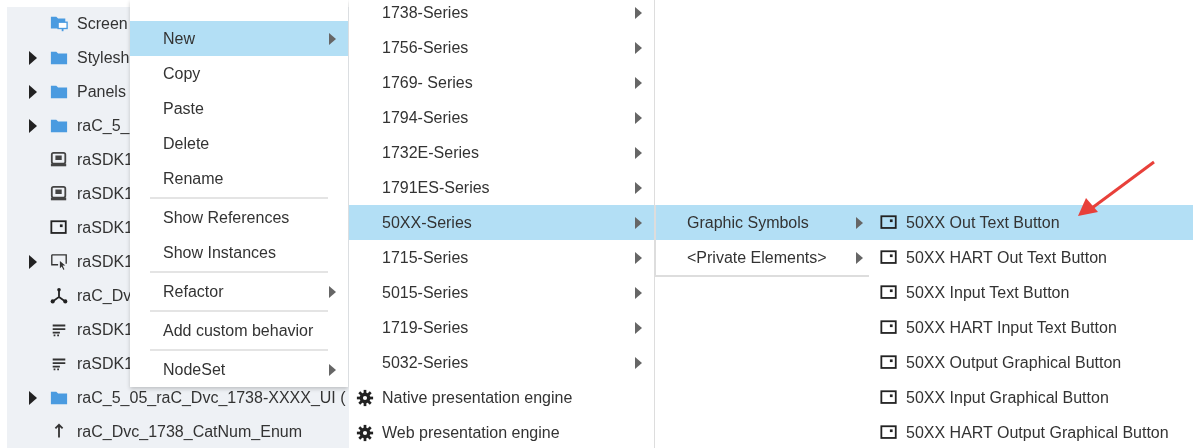 Image resolution: width=1193 pixels, height=448 pixels. What do you see at coordinates (1030, 397) in the screenshot?
I see `menu-item: 50XX Input Graphical Button` at bounding box center [1030, 397].